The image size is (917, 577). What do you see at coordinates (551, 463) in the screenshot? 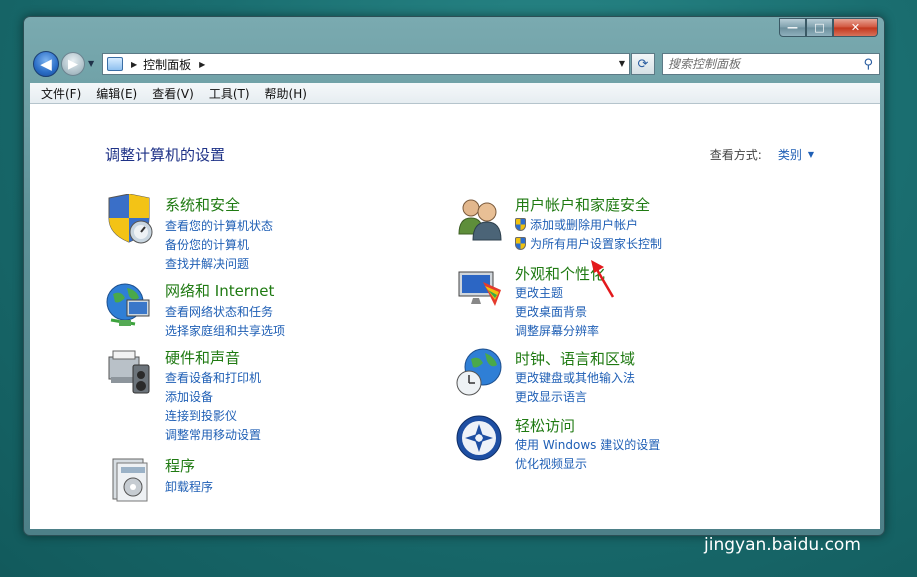
I see `link-optimize-video: 优化视频显示` at bounding box center [551, 463].